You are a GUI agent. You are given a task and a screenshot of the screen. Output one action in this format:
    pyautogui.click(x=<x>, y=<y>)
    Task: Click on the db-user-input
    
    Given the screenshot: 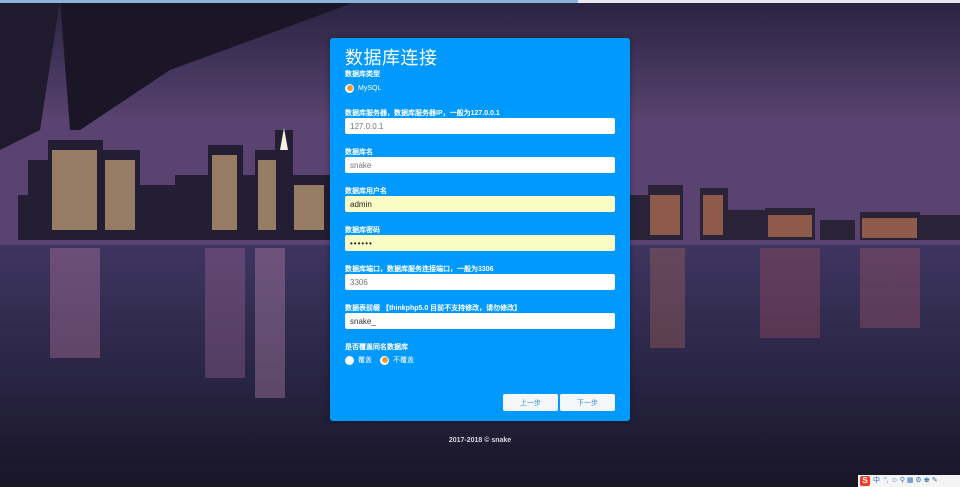 What is the action you would take?
    pyautogui.click(x=480, y=204)
    